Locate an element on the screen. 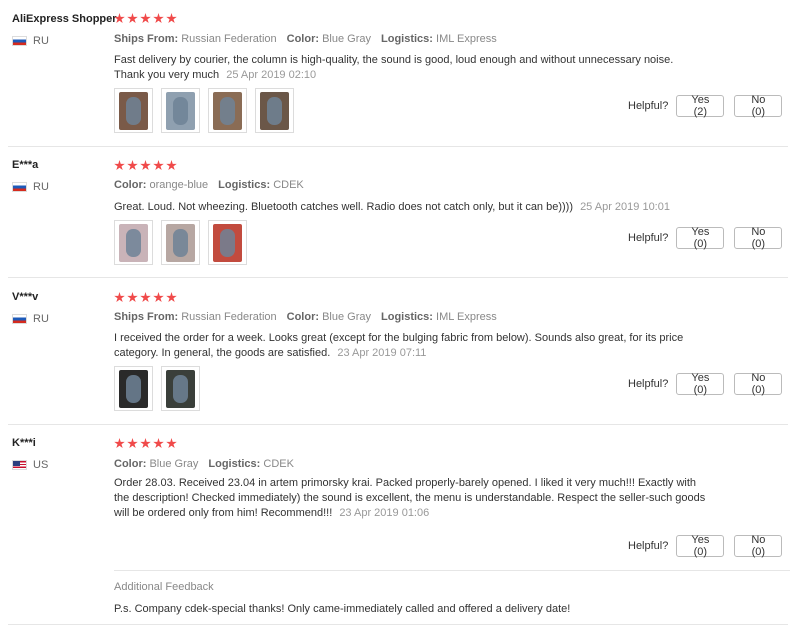 This screenshot has width=800, height=627. order-attributes: Color: orange-blue Logistics: CDEK is located at coordinates (209, 185).